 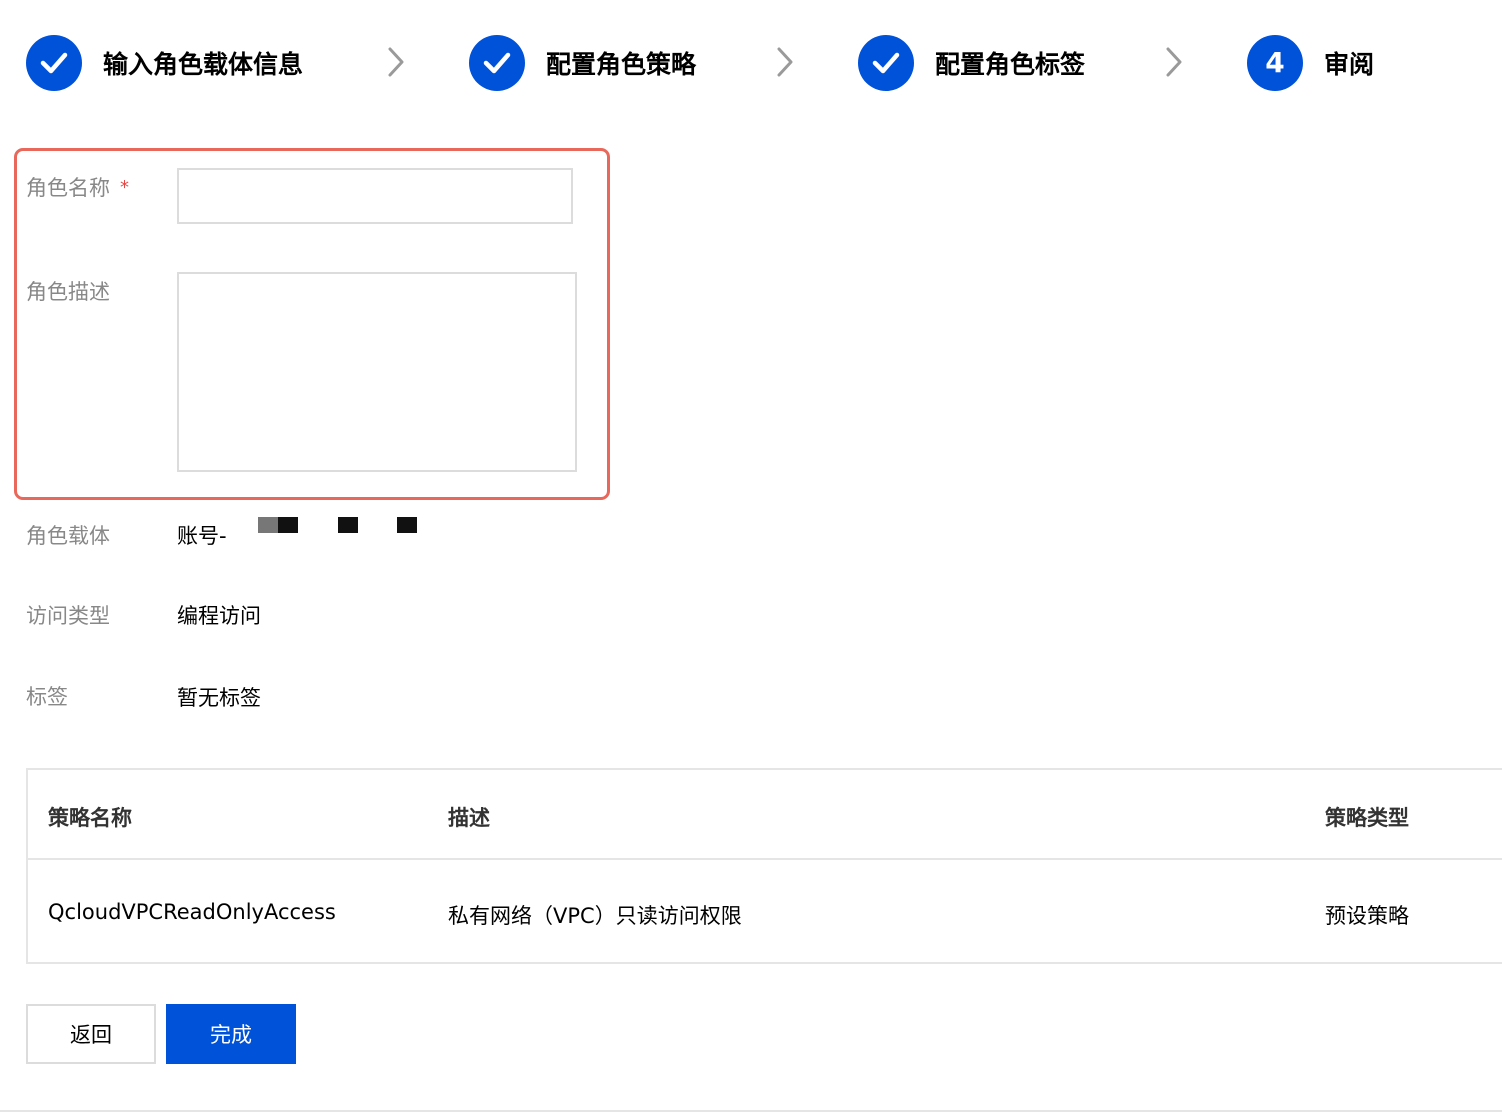 I want to click on step-3-status, so click(x=886, y=63).